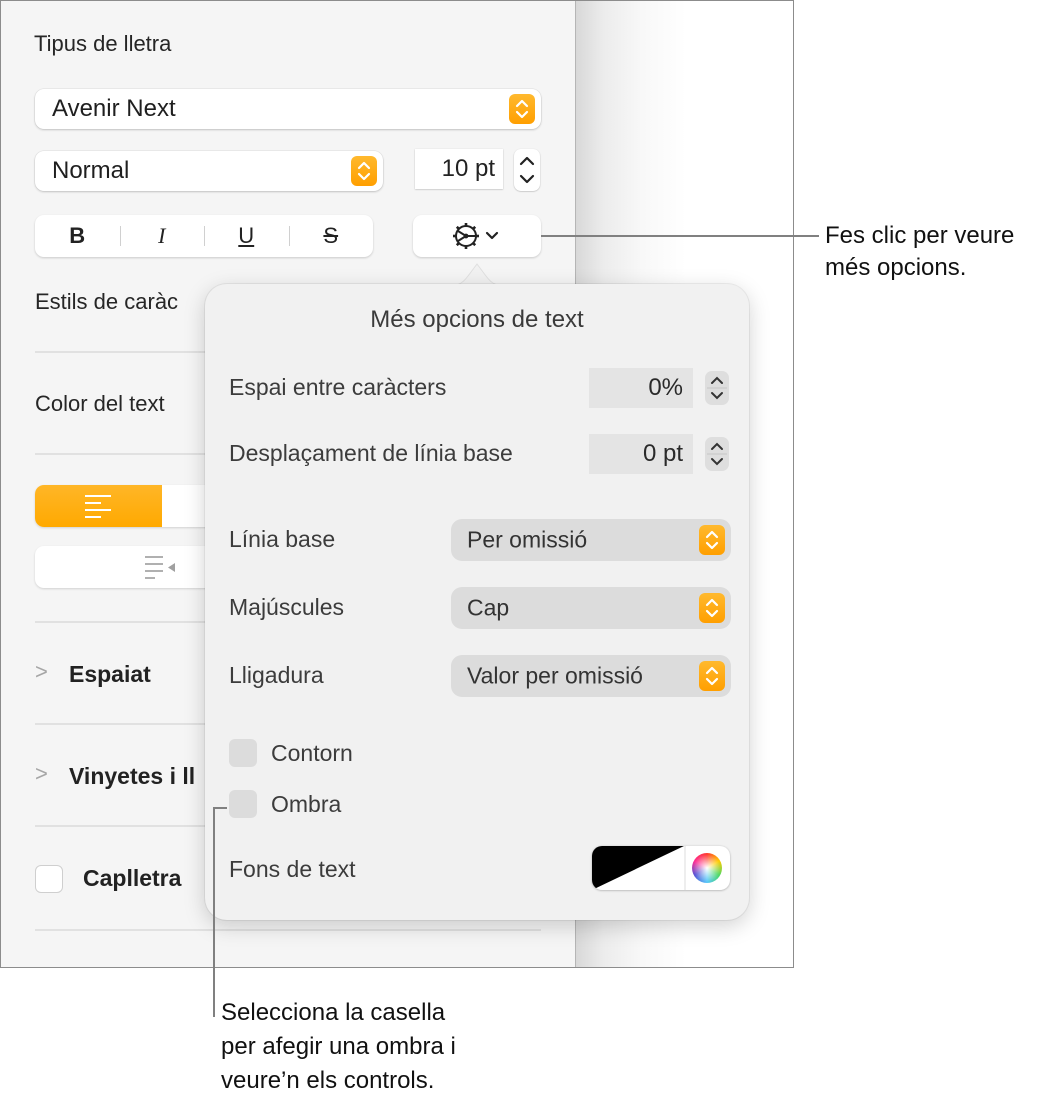 This screenshot has height=1104, width=1064. Describe the element at coordinates (328, 1080) in the screenshot. I see `callout-shadow-line3: veure’n els controls.` at that location.